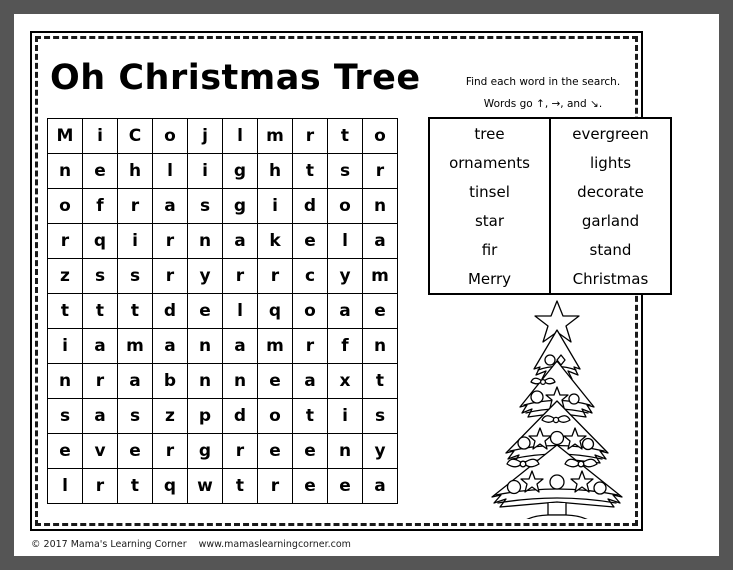 This screenshot has width=733, height=570. What do you see at coordinates (490, 220) in the screenshot?
I see `word-list-item: star` at bounding box center [490, 220].